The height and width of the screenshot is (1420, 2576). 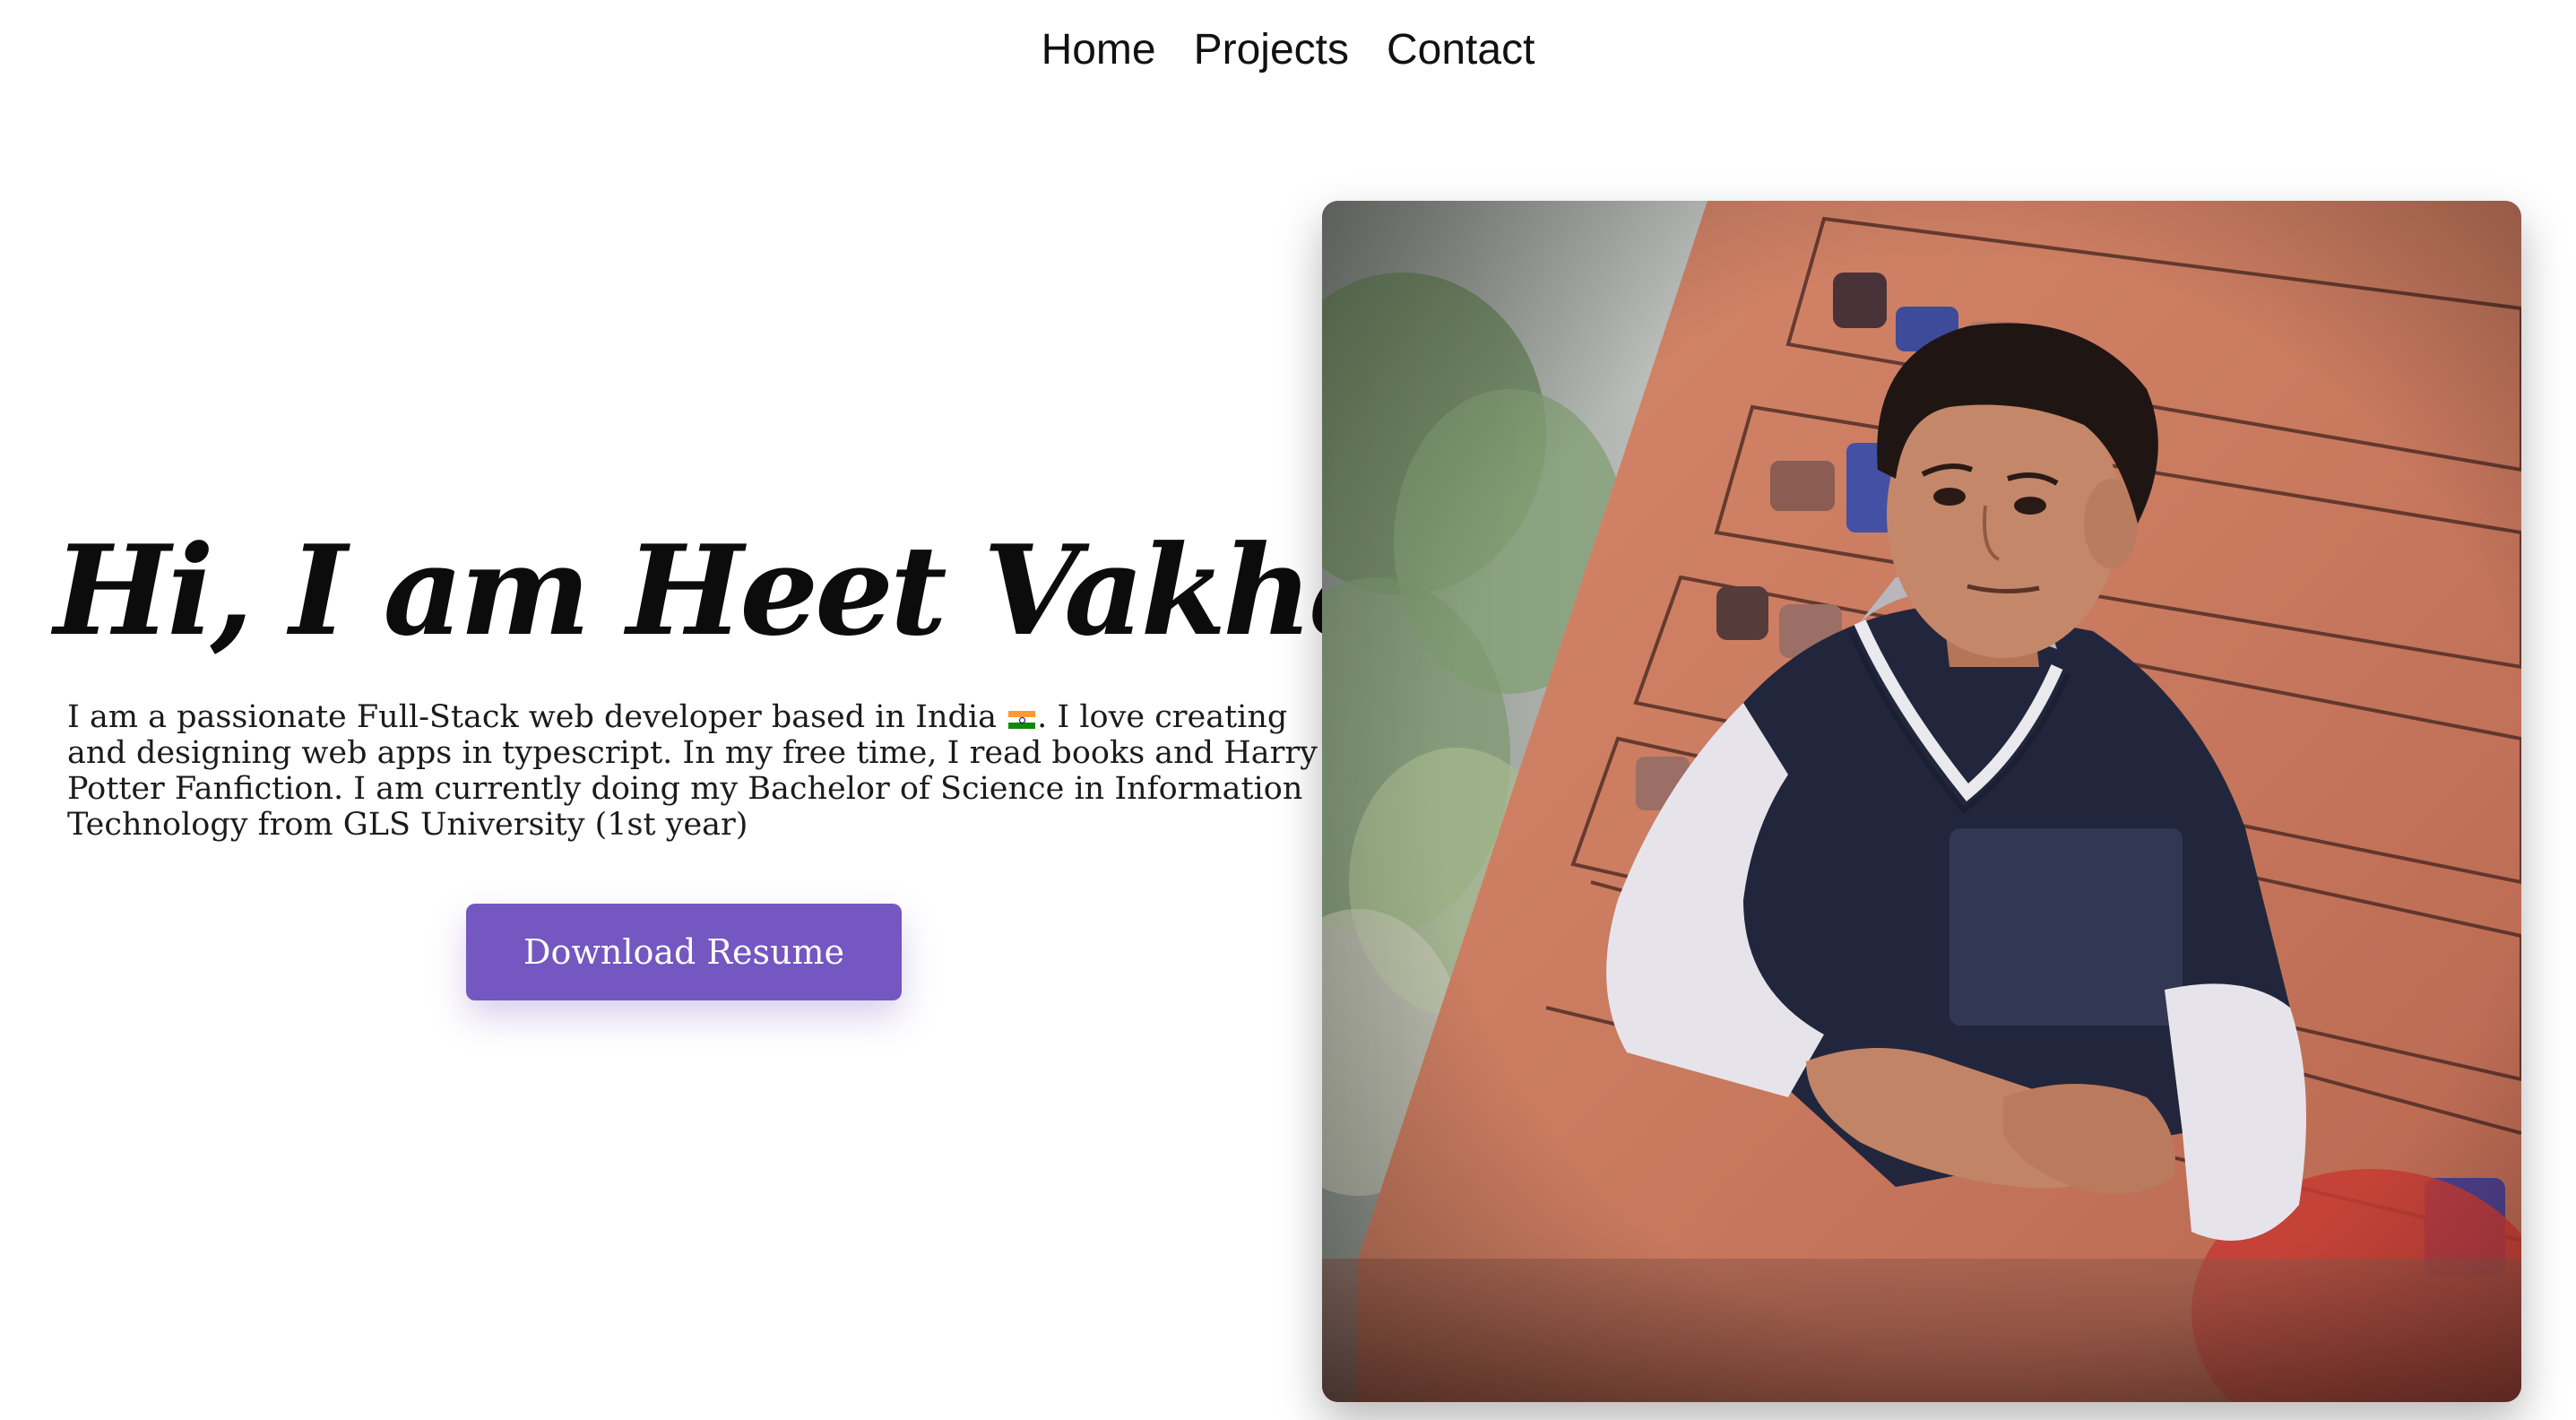 I want to click on nav-link-projects: Projects, so click(x=1271, y=51).